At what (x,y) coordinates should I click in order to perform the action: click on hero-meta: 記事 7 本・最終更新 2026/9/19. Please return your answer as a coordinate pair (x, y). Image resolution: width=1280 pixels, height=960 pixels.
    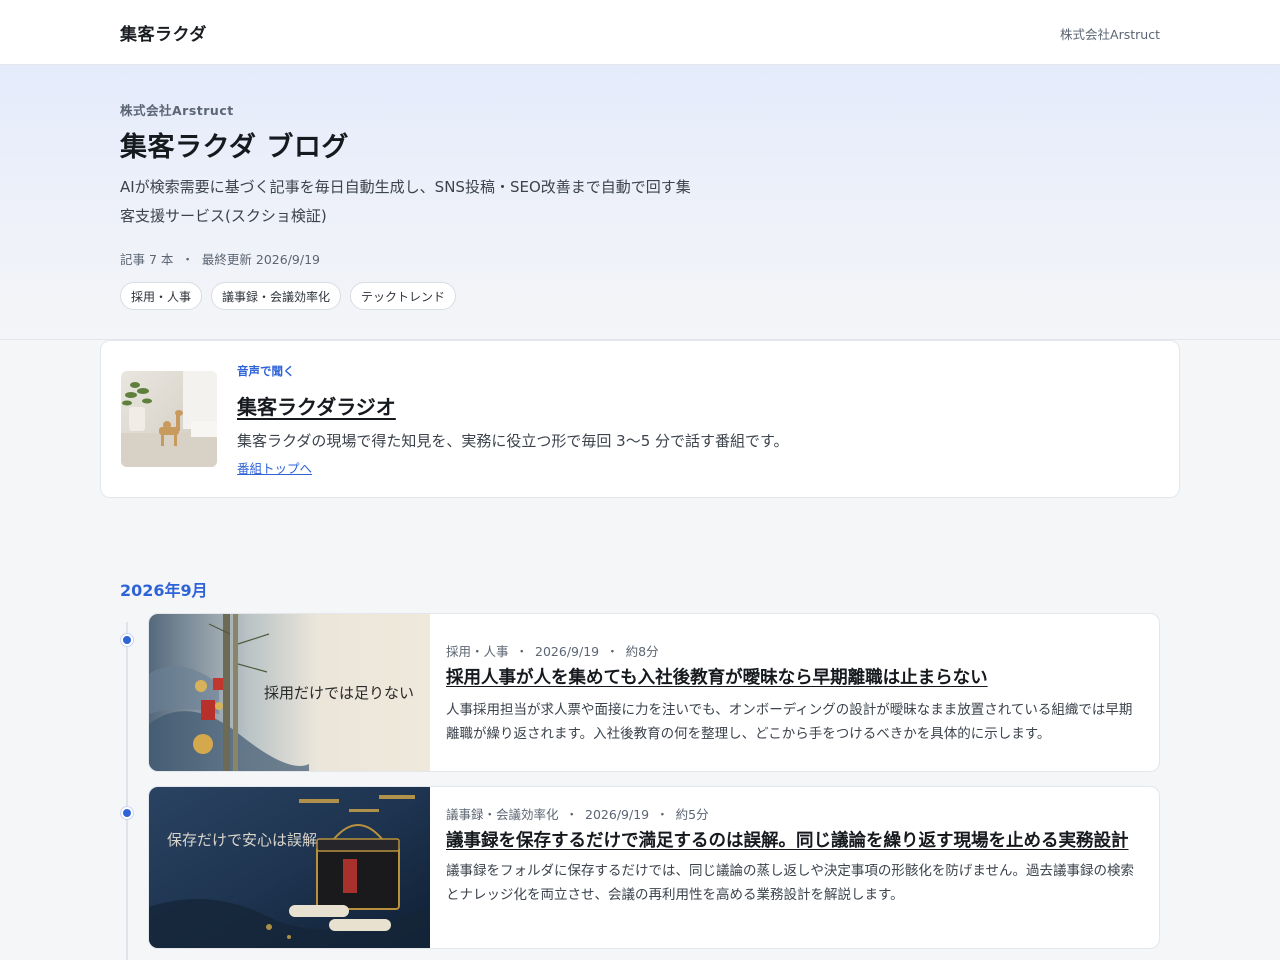
    Looking at the image, I should click on (220, 258).